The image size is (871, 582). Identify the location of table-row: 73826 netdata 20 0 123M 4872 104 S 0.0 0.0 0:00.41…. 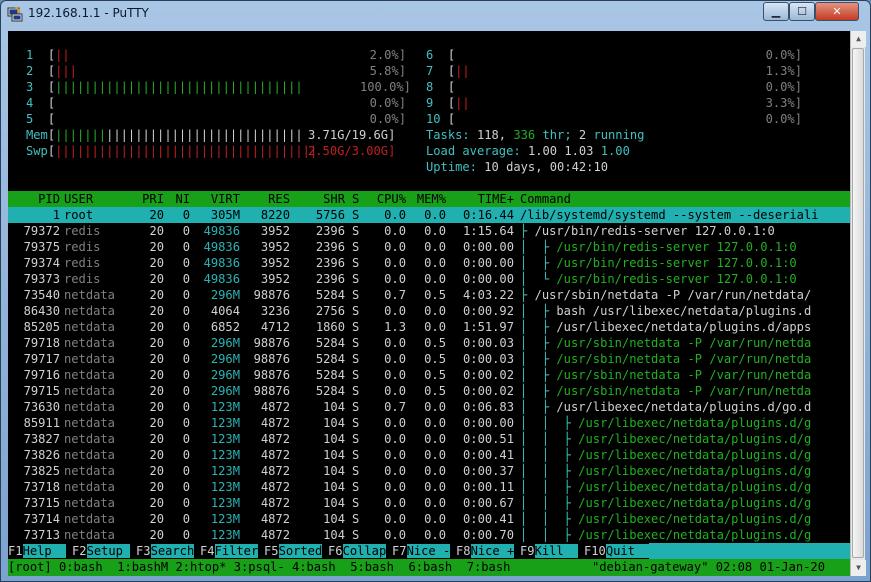
(429, 455).